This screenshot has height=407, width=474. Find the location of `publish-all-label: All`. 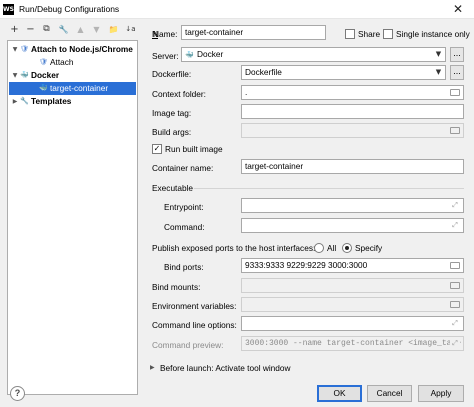

publish-all-label: All is located at coordinates (332, 248).